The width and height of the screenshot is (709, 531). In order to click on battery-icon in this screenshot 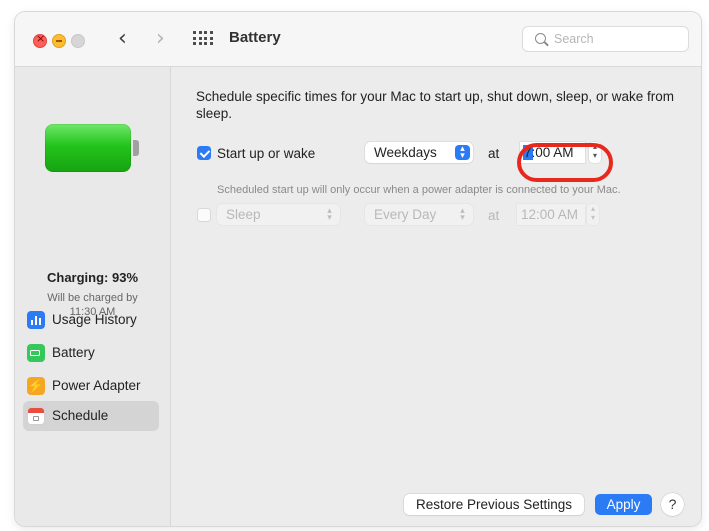, I will do `click(36, 353)`.